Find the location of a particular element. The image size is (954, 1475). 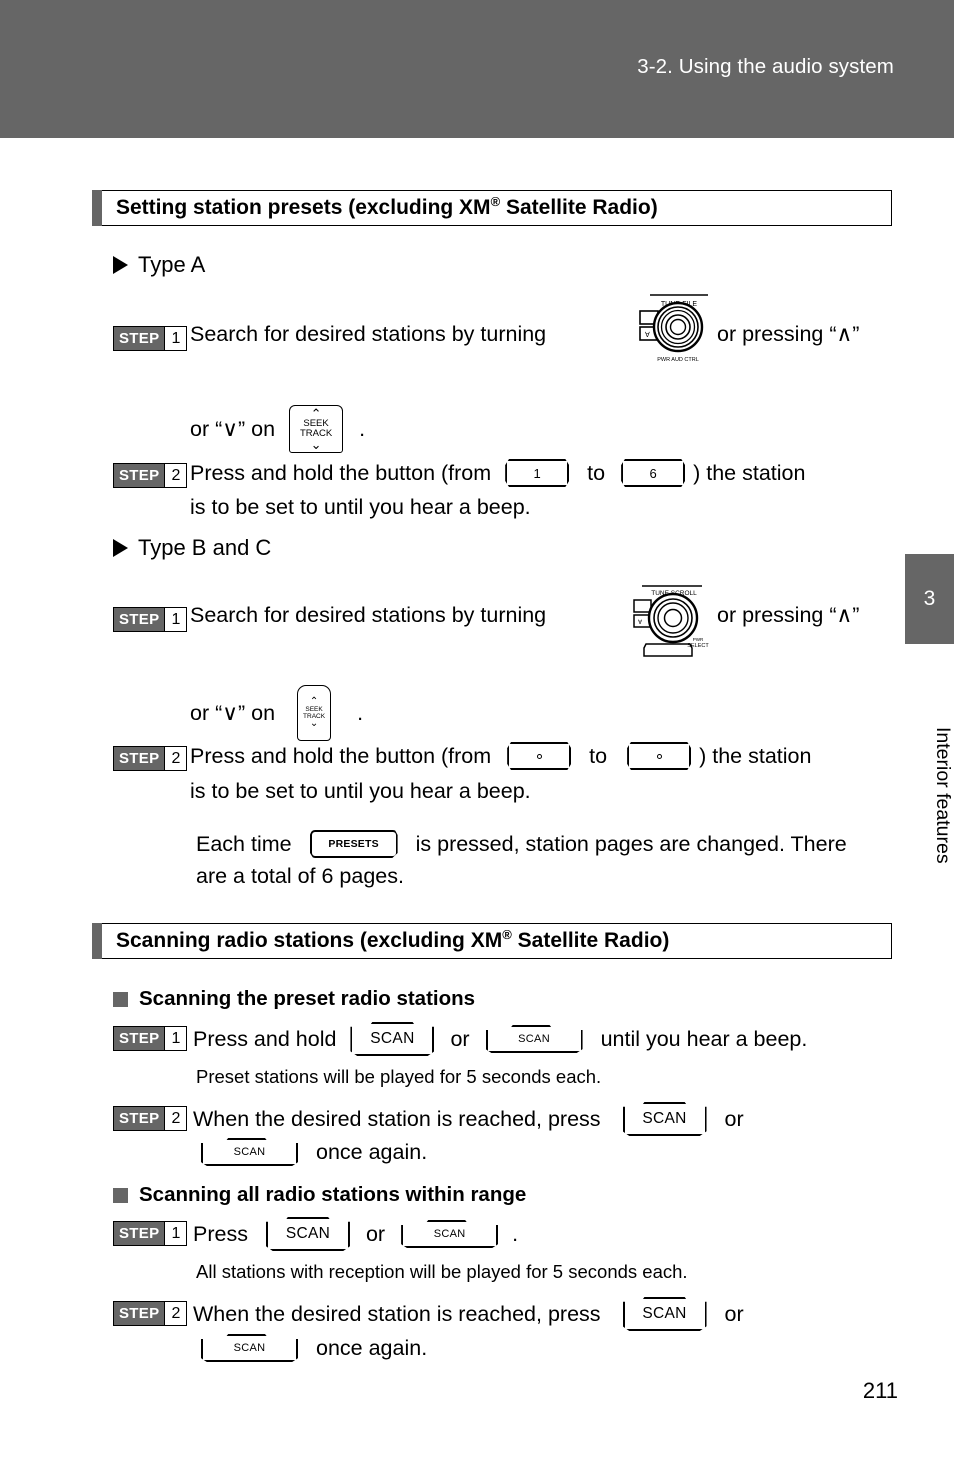

type-bc-step1-line1a: Search for desired stations by turning is located at coordinates (368, 615).